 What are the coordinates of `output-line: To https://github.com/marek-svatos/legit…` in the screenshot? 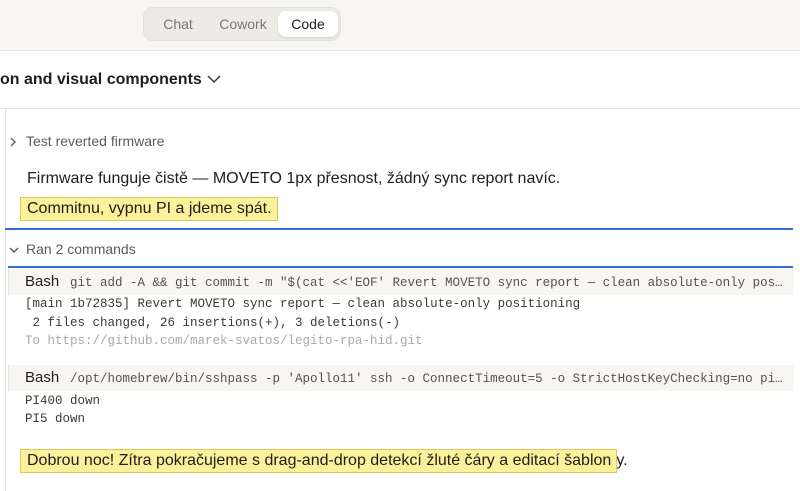 It's located at (224, 341).